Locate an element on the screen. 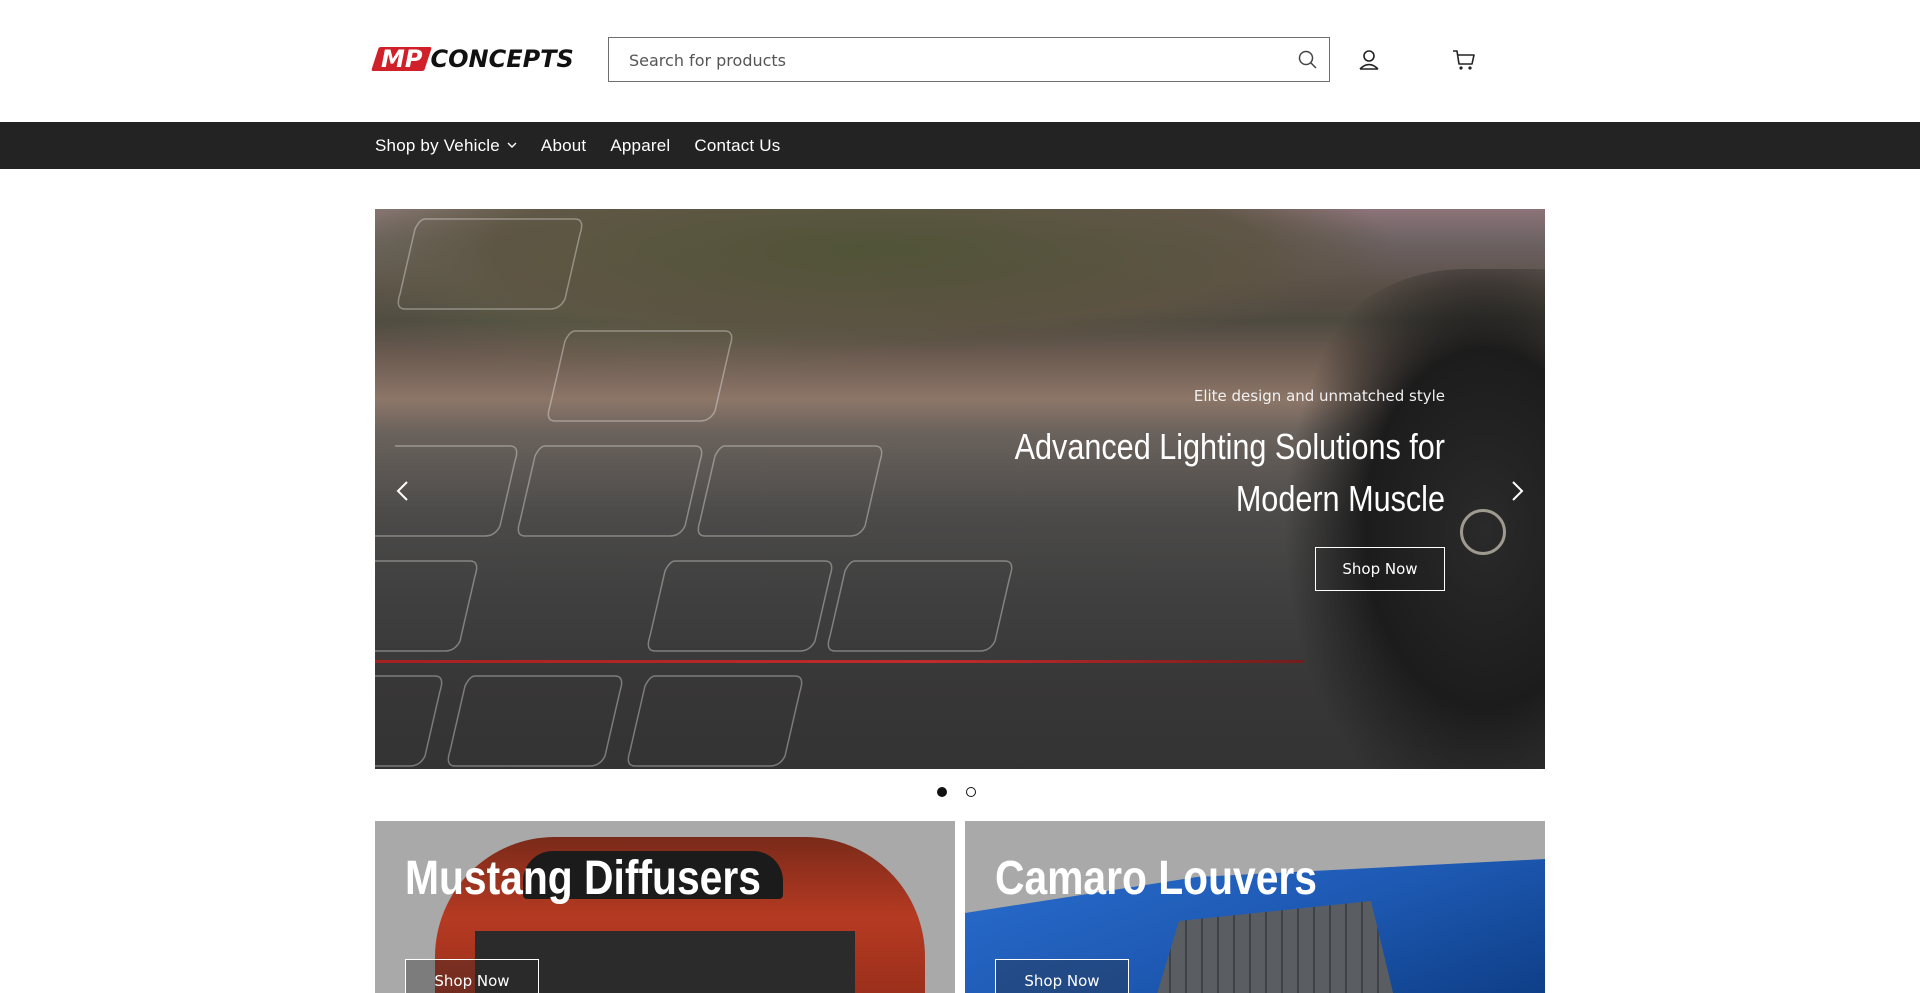 This screenshot has height=993, width=1920. nav-item-apparel: Apparel is located at coordinates (640, 146).